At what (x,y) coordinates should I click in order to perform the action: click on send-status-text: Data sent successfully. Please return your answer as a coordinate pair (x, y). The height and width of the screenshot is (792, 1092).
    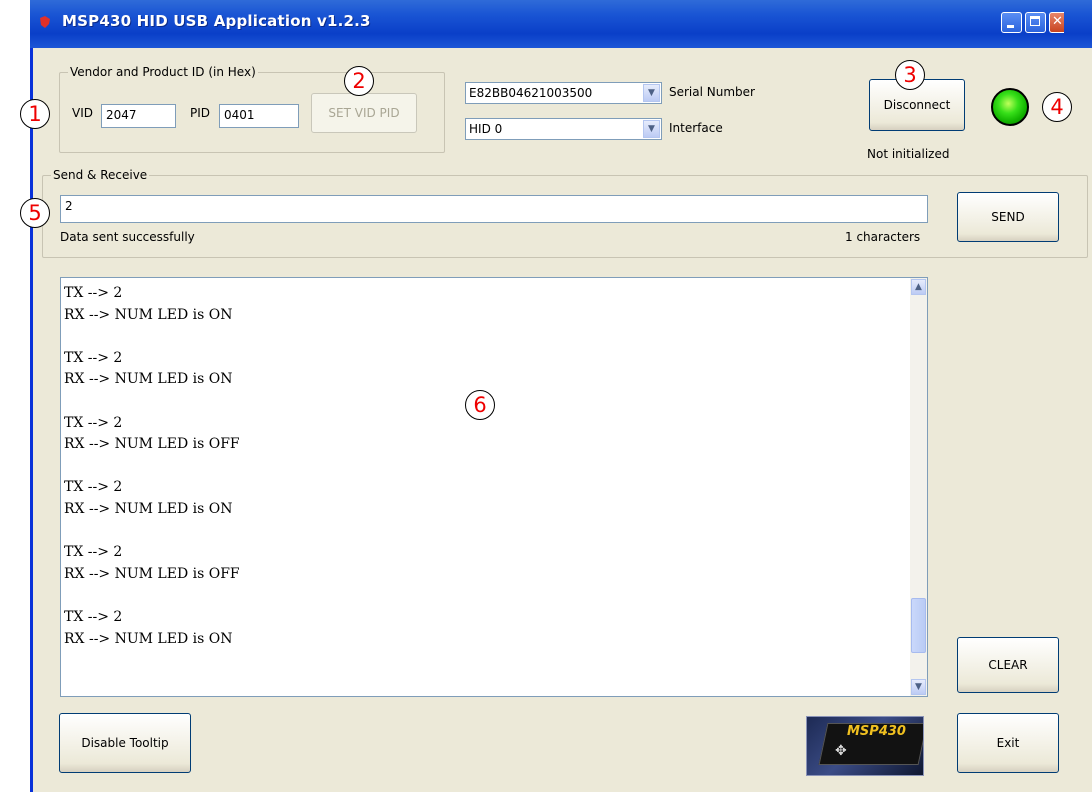
    Looking at the image, I should click on (127, 237).